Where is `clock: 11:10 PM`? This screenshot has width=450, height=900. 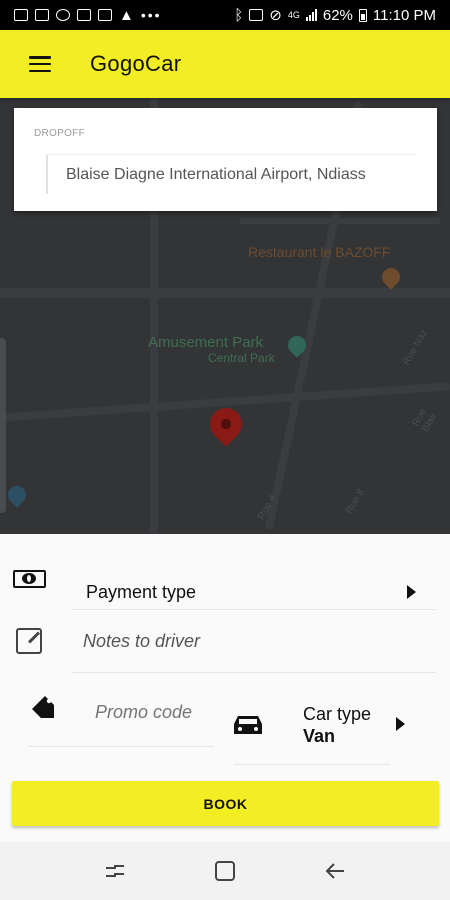 clock: 11:10 PM is located at coordinates (404, 15).